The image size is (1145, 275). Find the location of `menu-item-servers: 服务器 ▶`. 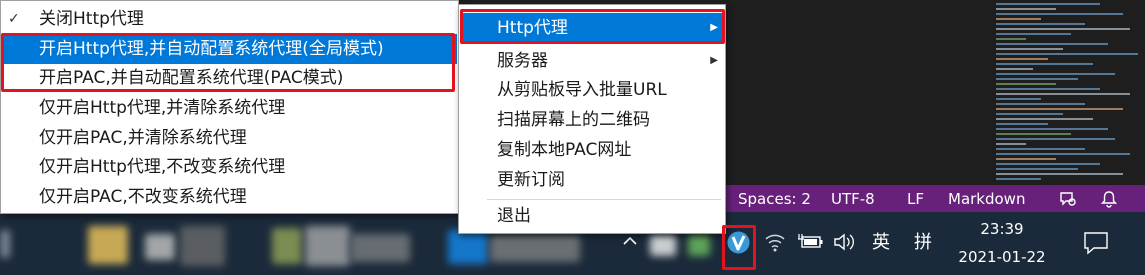

menu-item-servers: 服务器 ▶ is located at coordinates (592, 61).